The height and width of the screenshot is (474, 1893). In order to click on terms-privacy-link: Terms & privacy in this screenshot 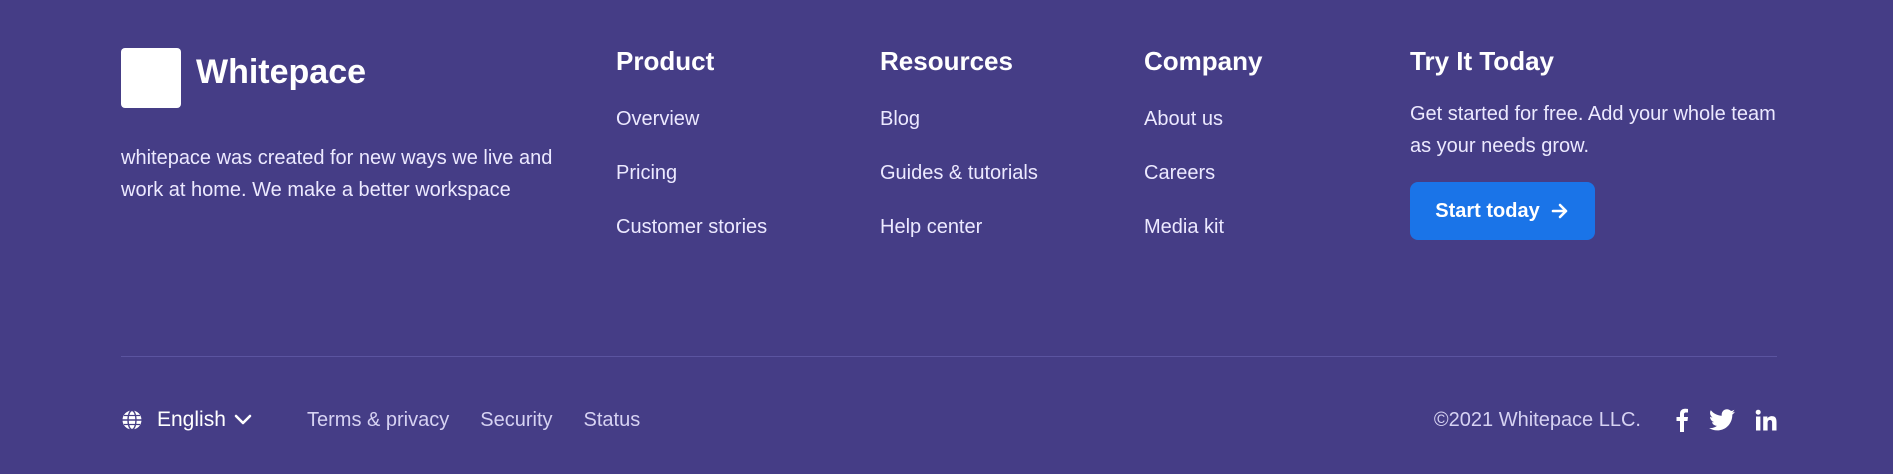, I will do `click(378, 420)`.